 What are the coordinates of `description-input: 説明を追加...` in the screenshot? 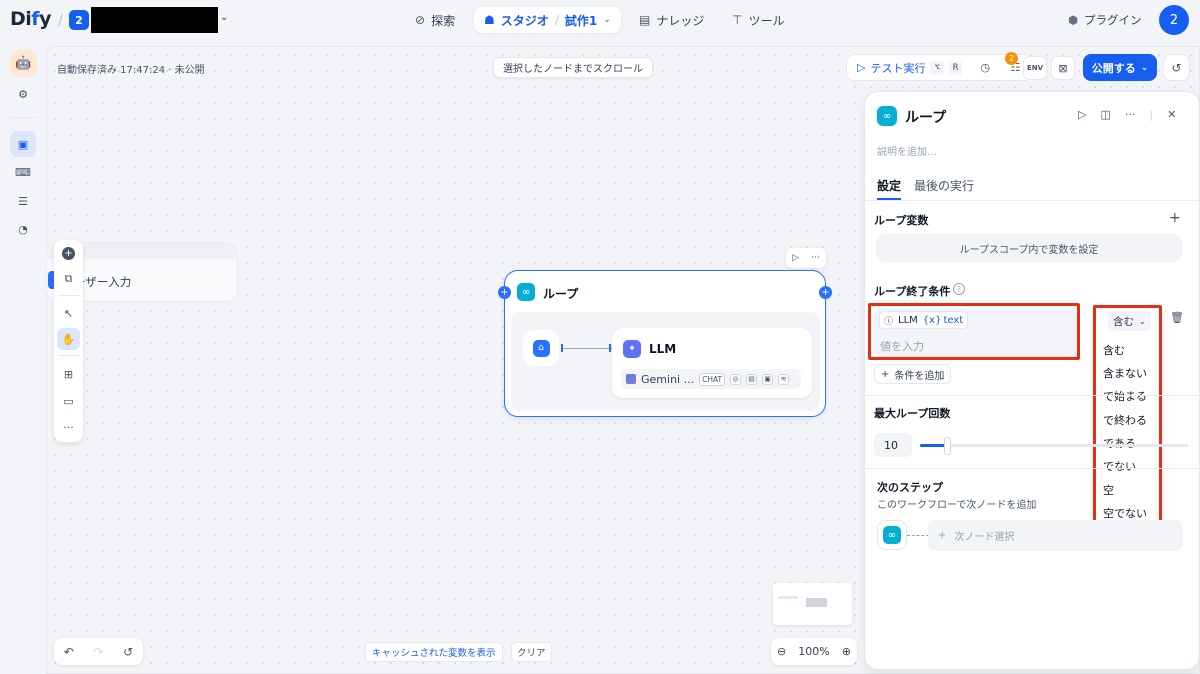 It's located at (907, 150).